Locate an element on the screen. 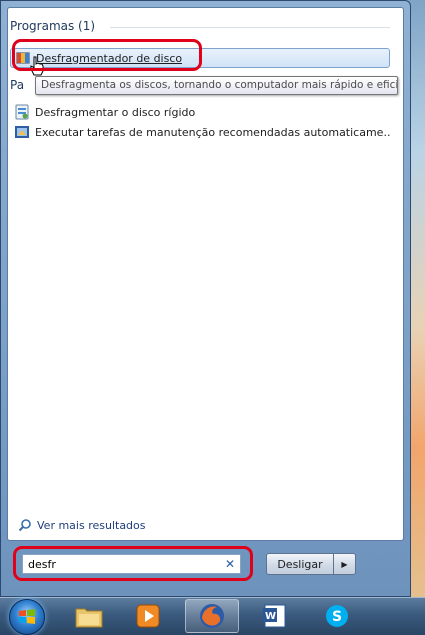 This screenshot has width=425, height=635. search-icon is located at coordinates (25, 525).